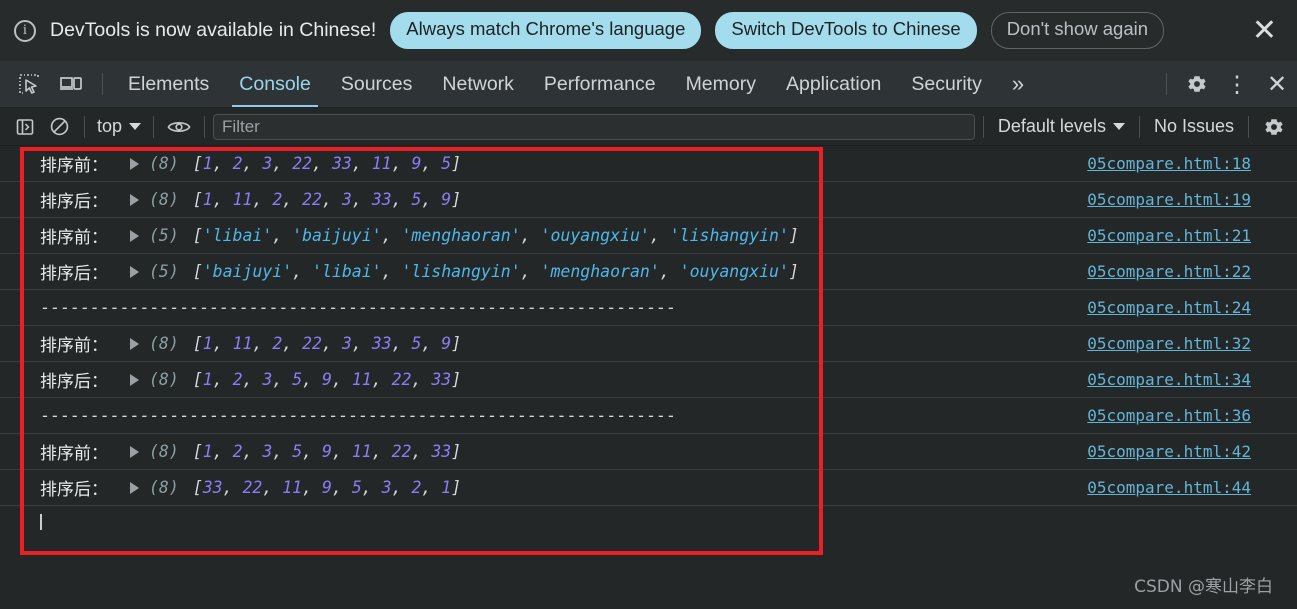 The height and width of the screenshot is (609, 1297). Describe the element at coordinates (1169, 487) in the screenshot. I see `source-link: 05compare.html:44` at that location.